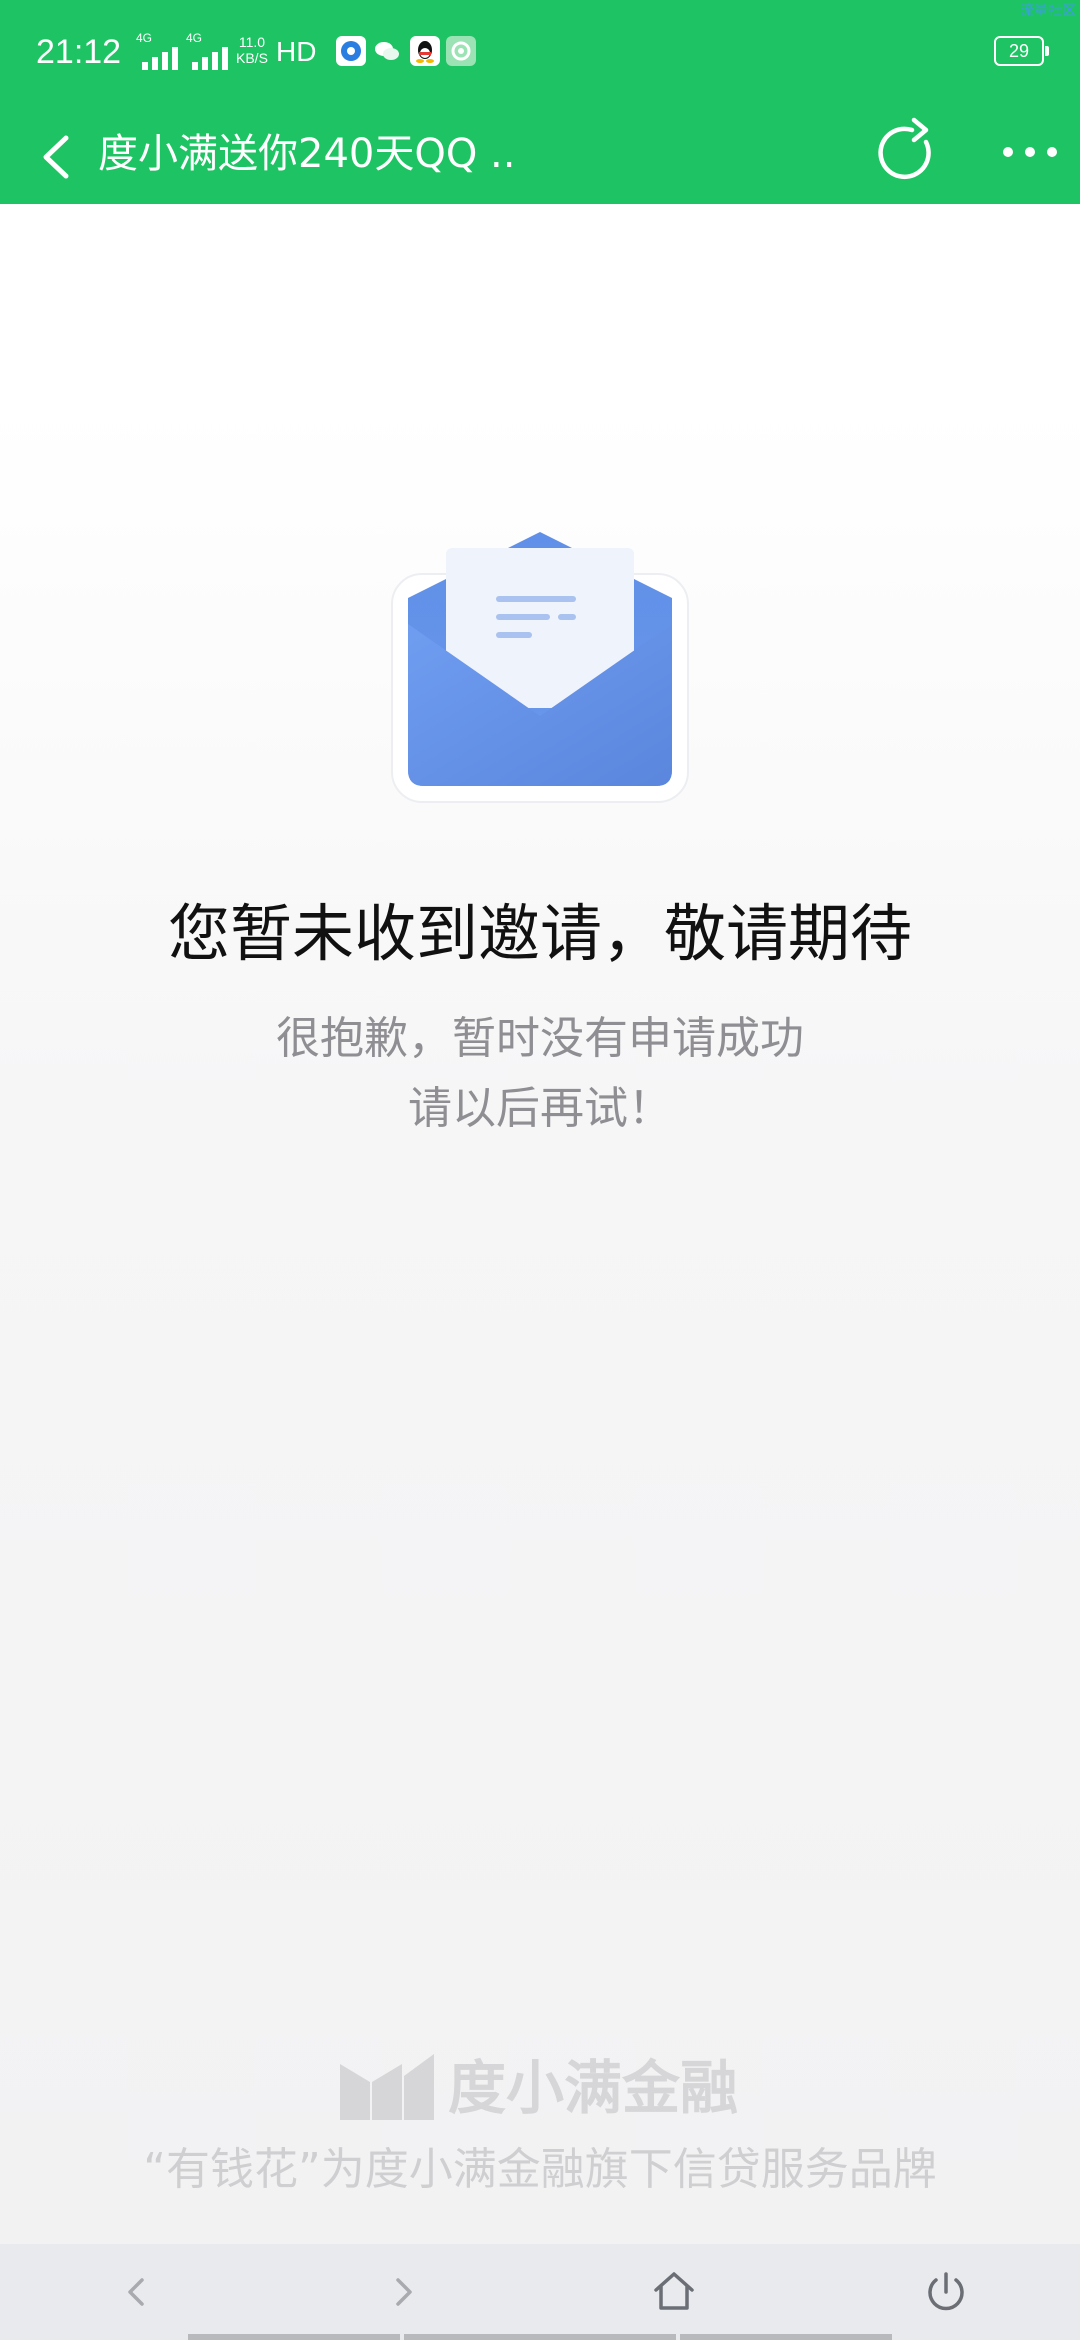  Describe the element at coordinates (162, 52) in the screenshot. I see `signal-icon: 4G` at that location.